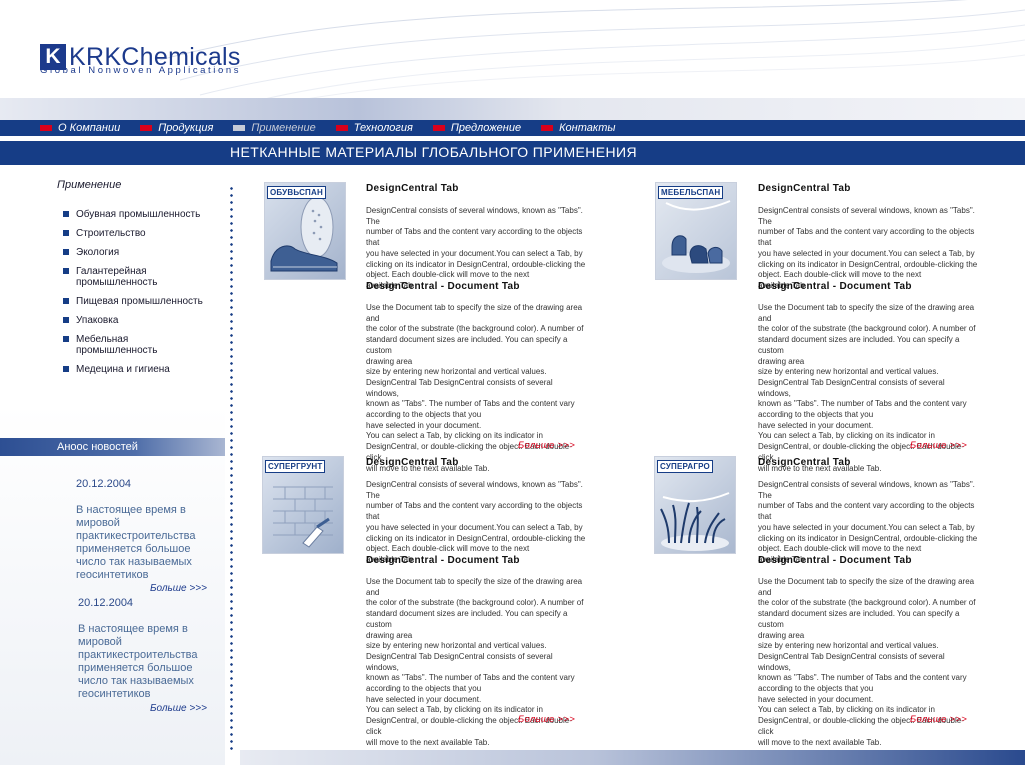 This screenshot has width=1025, height=765. I want to click on news-heading: Аноос новостей, so click(97, 447).